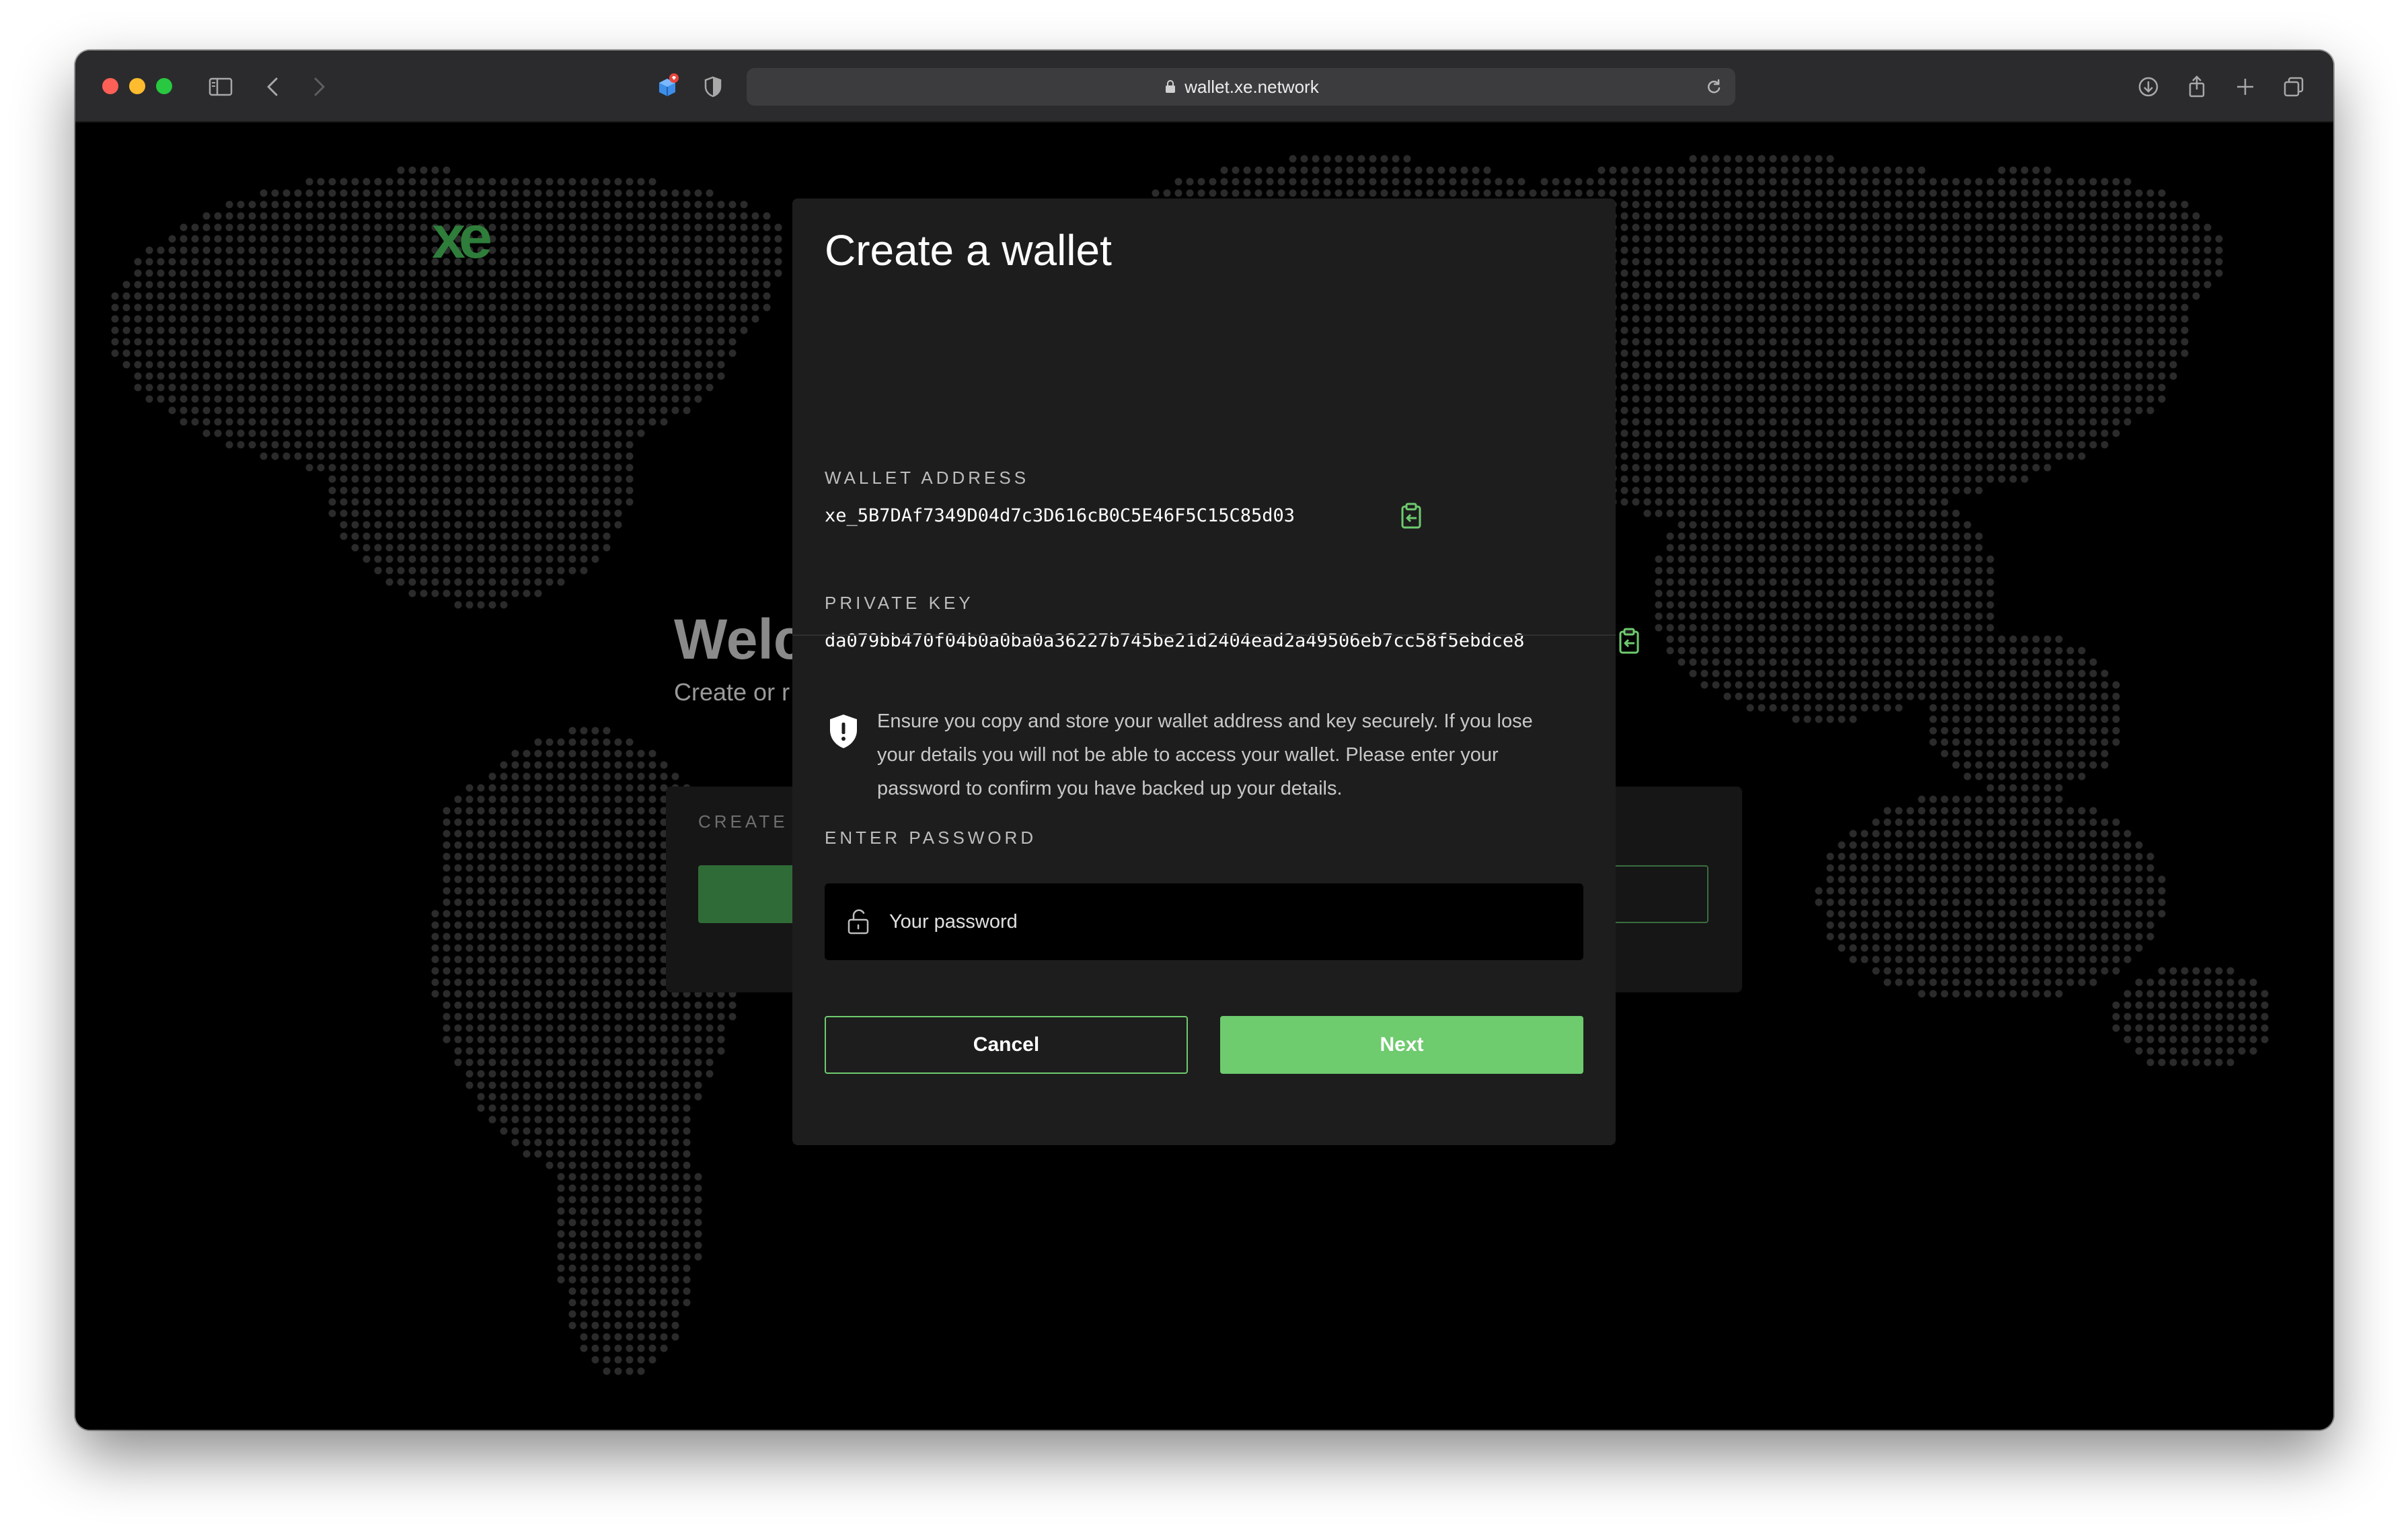  Describe the element at coordinates (1006, 1045) in the screenshot. I see `cancel-button: Cancel` at that location.